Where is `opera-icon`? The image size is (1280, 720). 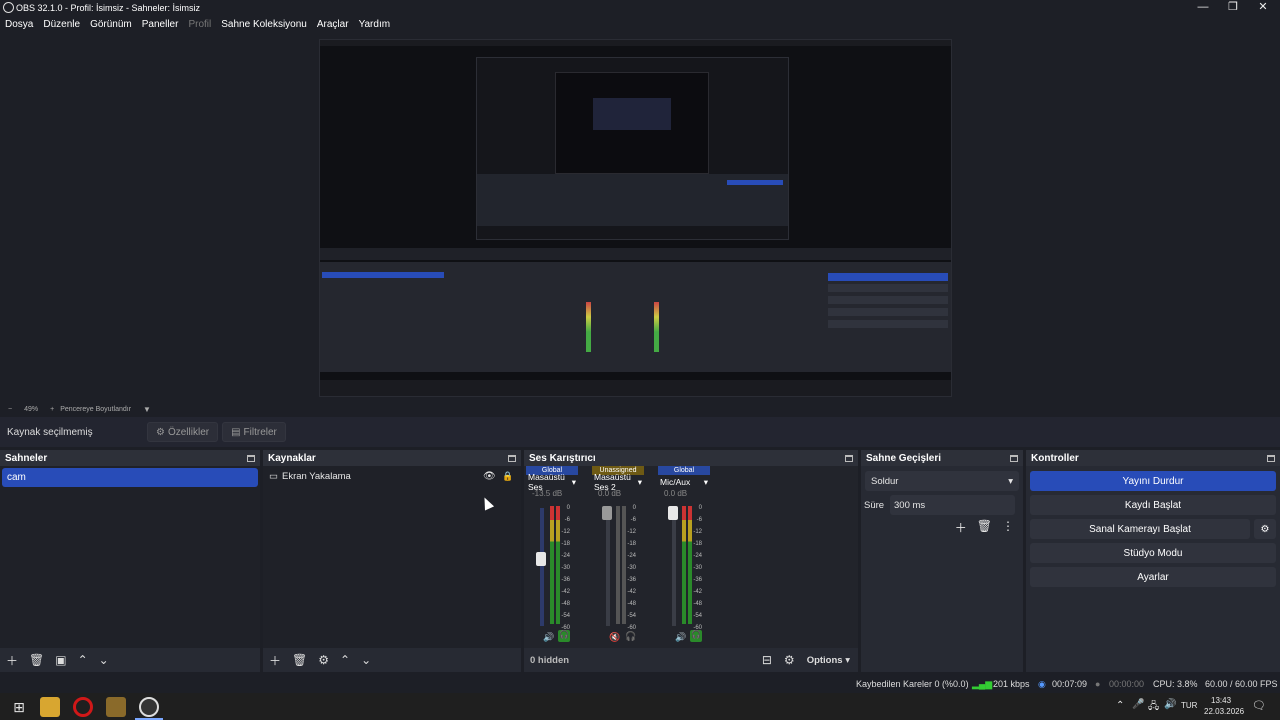
opera-icon is located at coordinates (83, 707).